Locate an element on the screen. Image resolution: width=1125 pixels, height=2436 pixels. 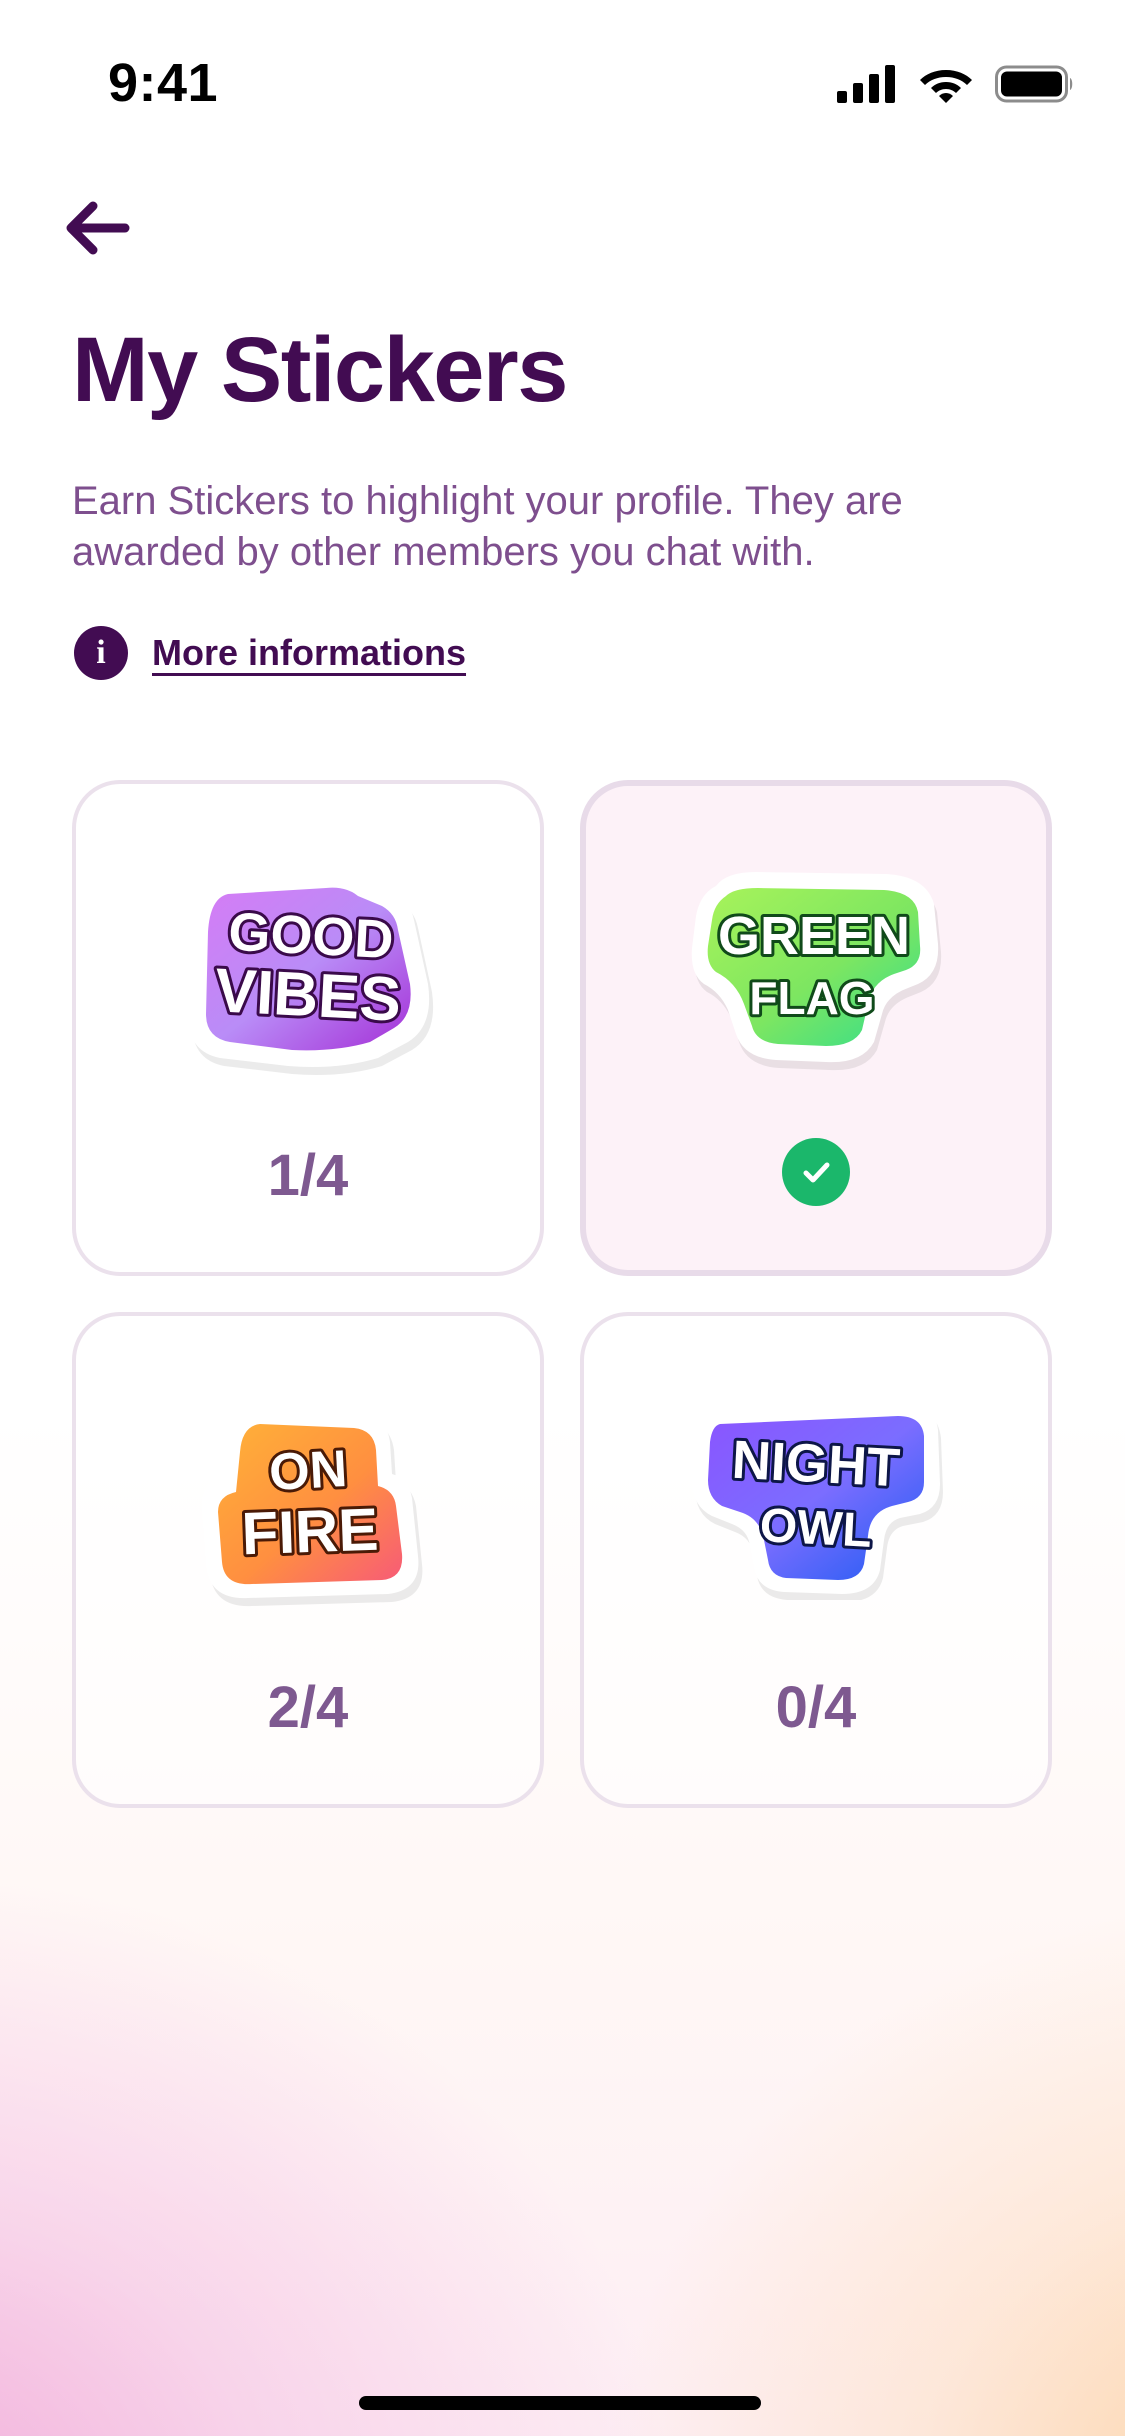
night-owl-sticker: NIGHT OWL is located at coordinates (817, 1499).